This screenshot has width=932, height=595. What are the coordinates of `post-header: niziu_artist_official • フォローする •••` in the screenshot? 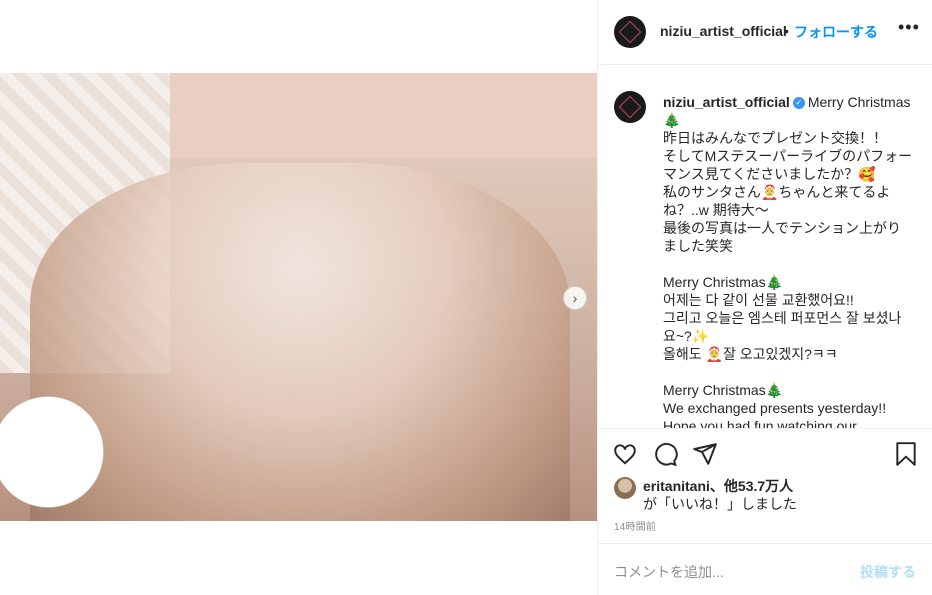 It's located at (765, 32).